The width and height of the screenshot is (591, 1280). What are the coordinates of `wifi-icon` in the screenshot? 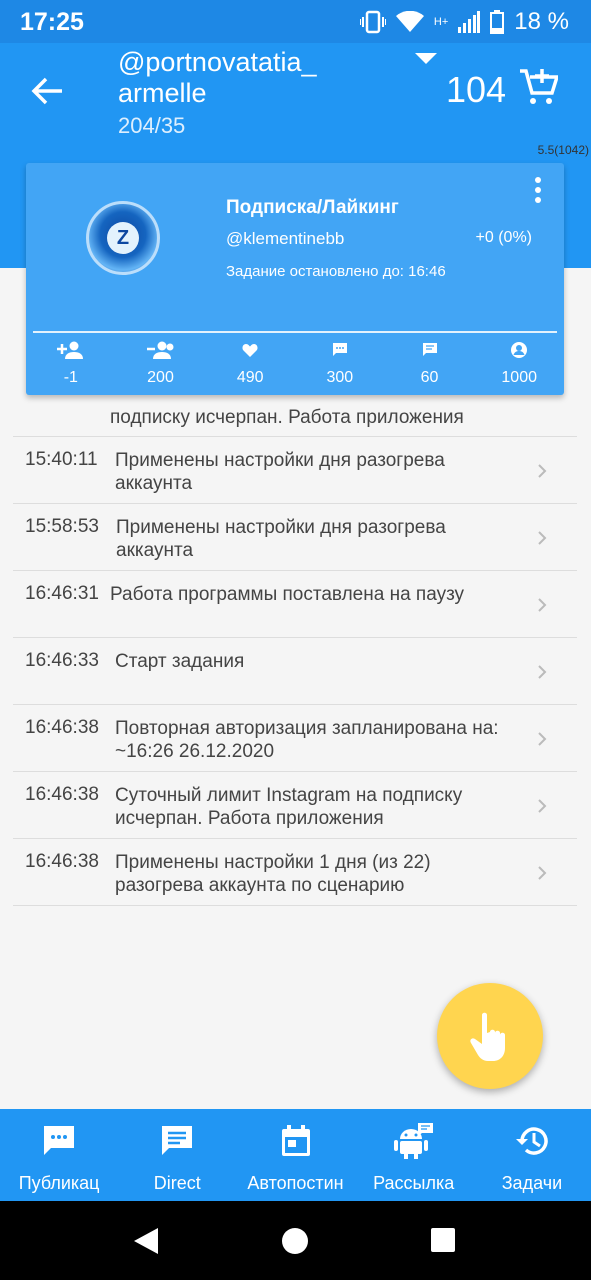 It's located at (409, 21).